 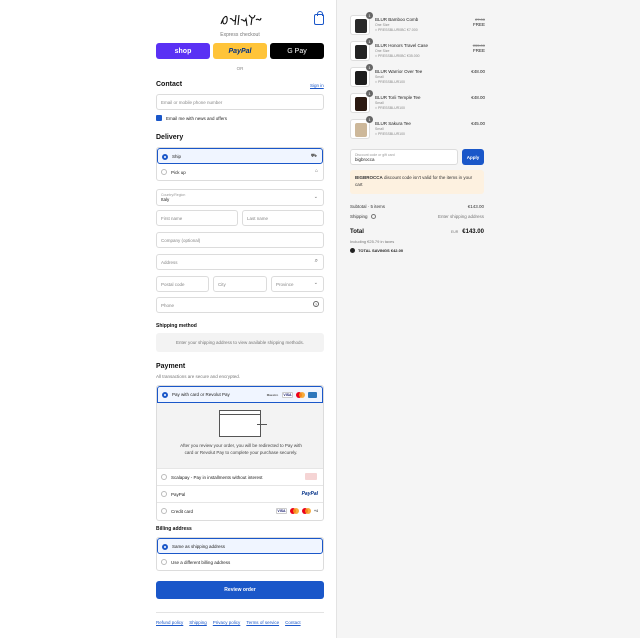 I want to click on browser-window-icon, so click(x=240, y=423).